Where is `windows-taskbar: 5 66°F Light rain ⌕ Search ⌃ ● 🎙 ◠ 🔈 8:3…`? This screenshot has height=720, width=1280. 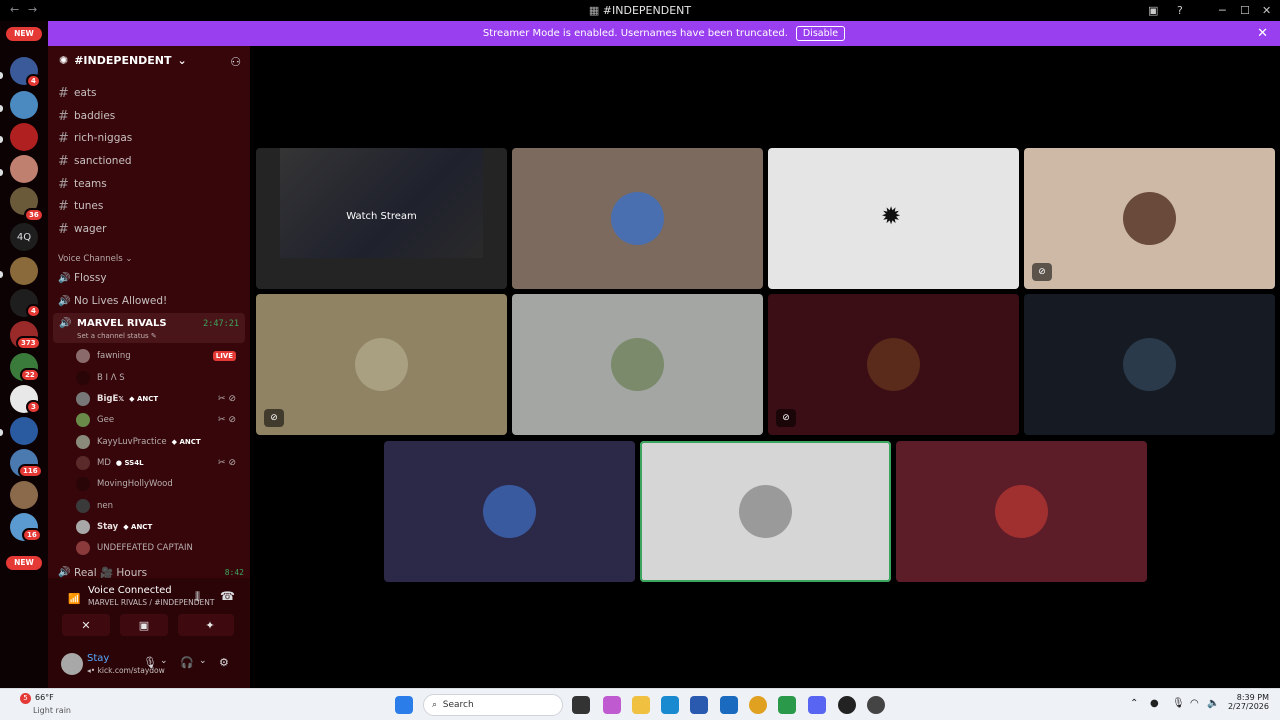
windows-taskbar: 5 66°F Light rain ⌕ Search ⌃ ● 🎙 ◠ 🔈 8:3… is located at coordinates (640, 704).